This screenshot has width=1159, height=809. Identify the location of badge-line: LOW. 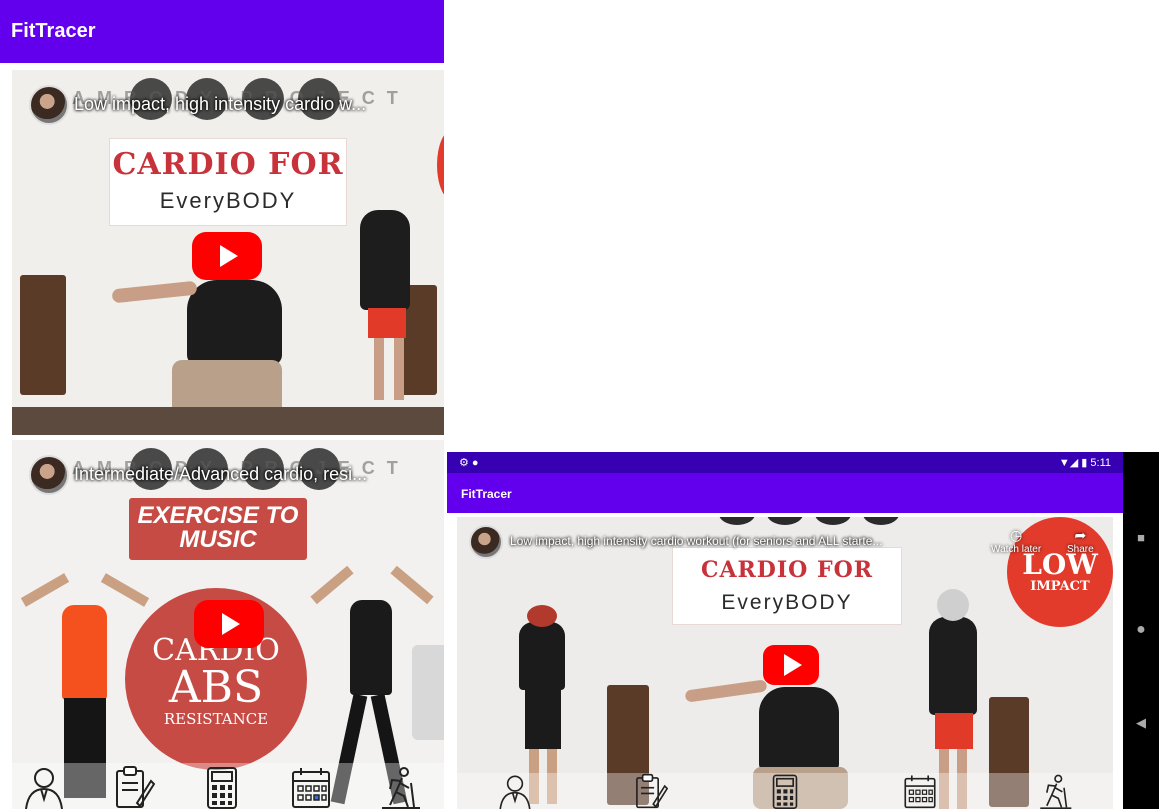
(1060, 564).